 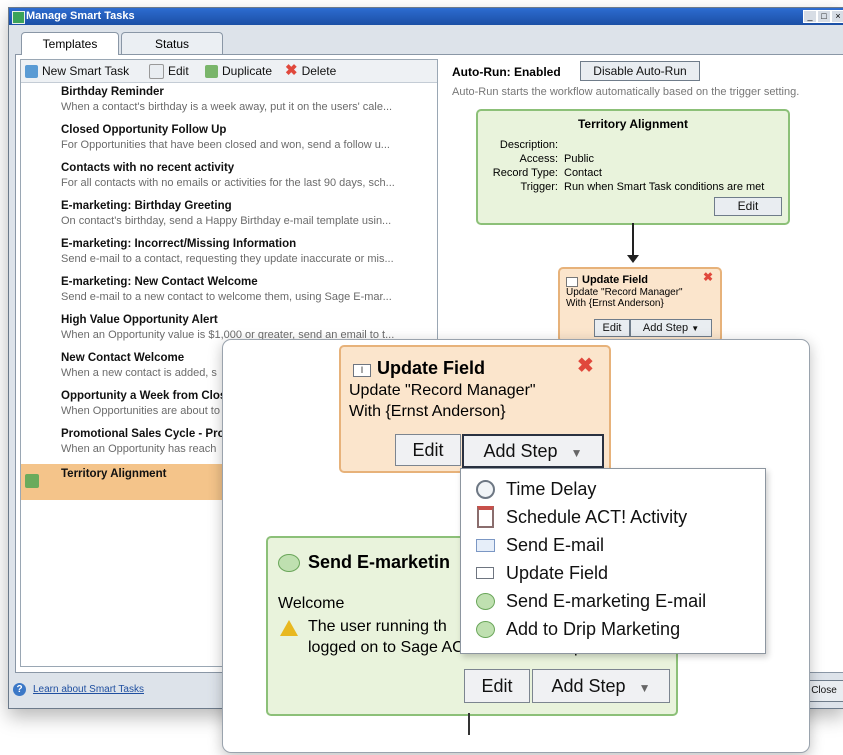 I want to click on emarketing-add-step-label: Add Step, so click(x=588, y=686).